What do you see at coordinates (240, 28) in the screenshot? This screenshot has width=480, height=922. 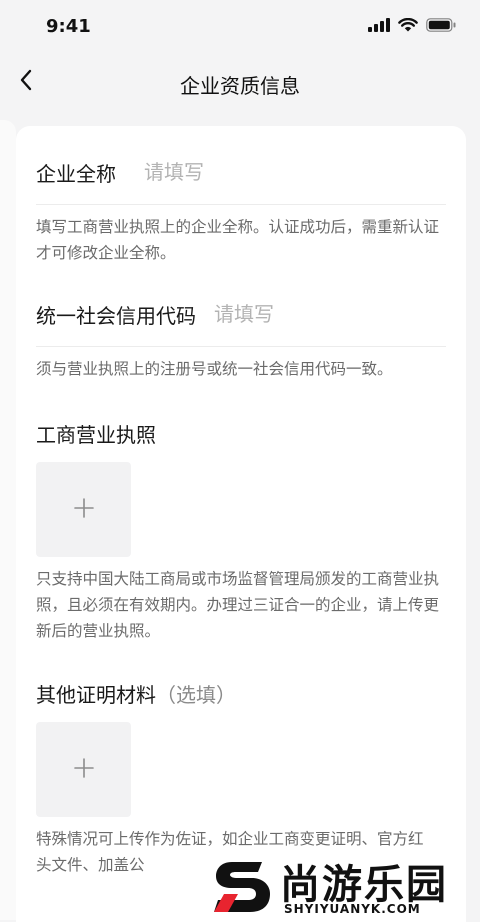 I see `status-bar: 9:41` at bounding box center [240, 28].